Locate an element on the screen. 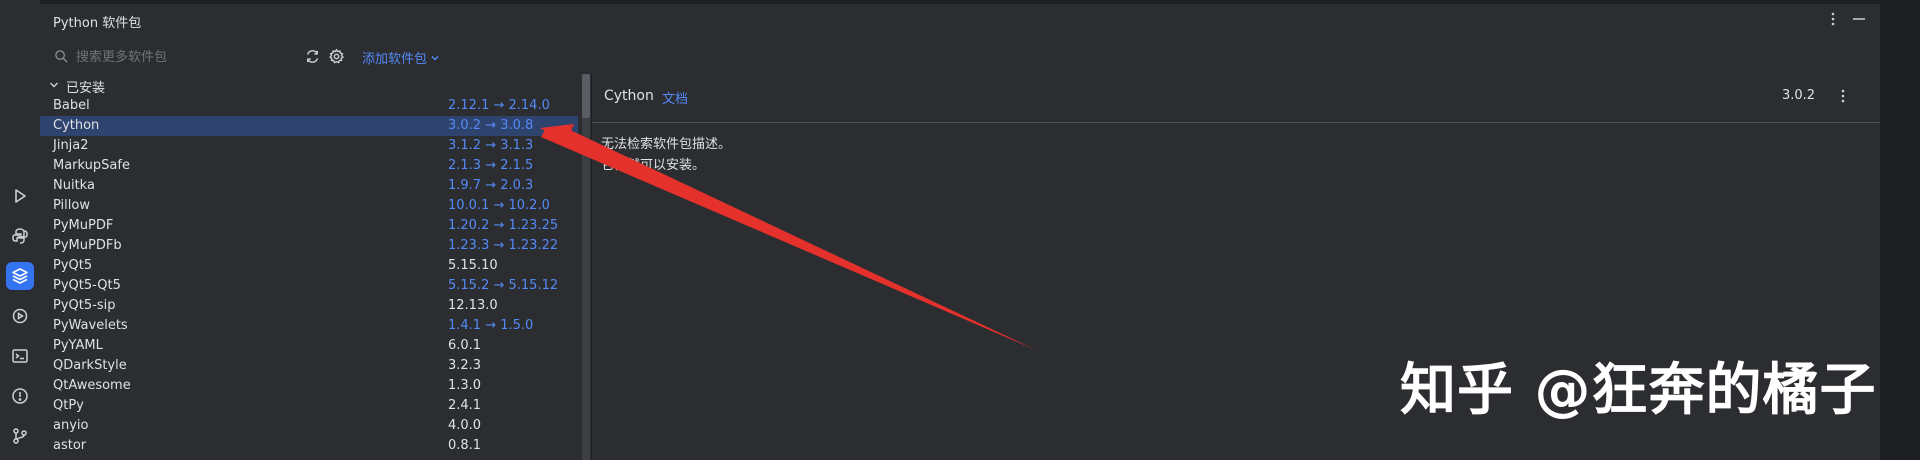  package-row: PyYAML 6.0.1 is located at coordinates (309, 346).